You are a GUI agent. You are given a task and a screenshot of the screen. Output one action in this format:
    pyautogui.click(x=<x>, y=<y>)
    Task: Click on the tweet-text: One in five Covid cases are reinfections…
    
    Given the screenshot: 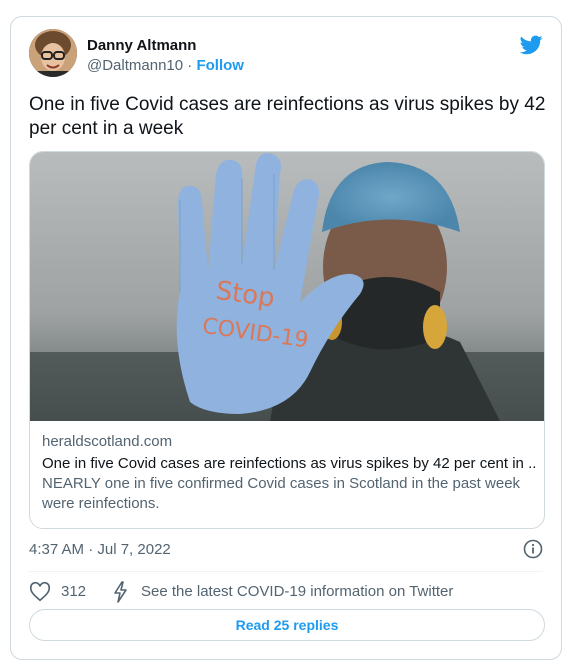 What is the action you would take?
    pyautogui.click(x=287, y=116)
    